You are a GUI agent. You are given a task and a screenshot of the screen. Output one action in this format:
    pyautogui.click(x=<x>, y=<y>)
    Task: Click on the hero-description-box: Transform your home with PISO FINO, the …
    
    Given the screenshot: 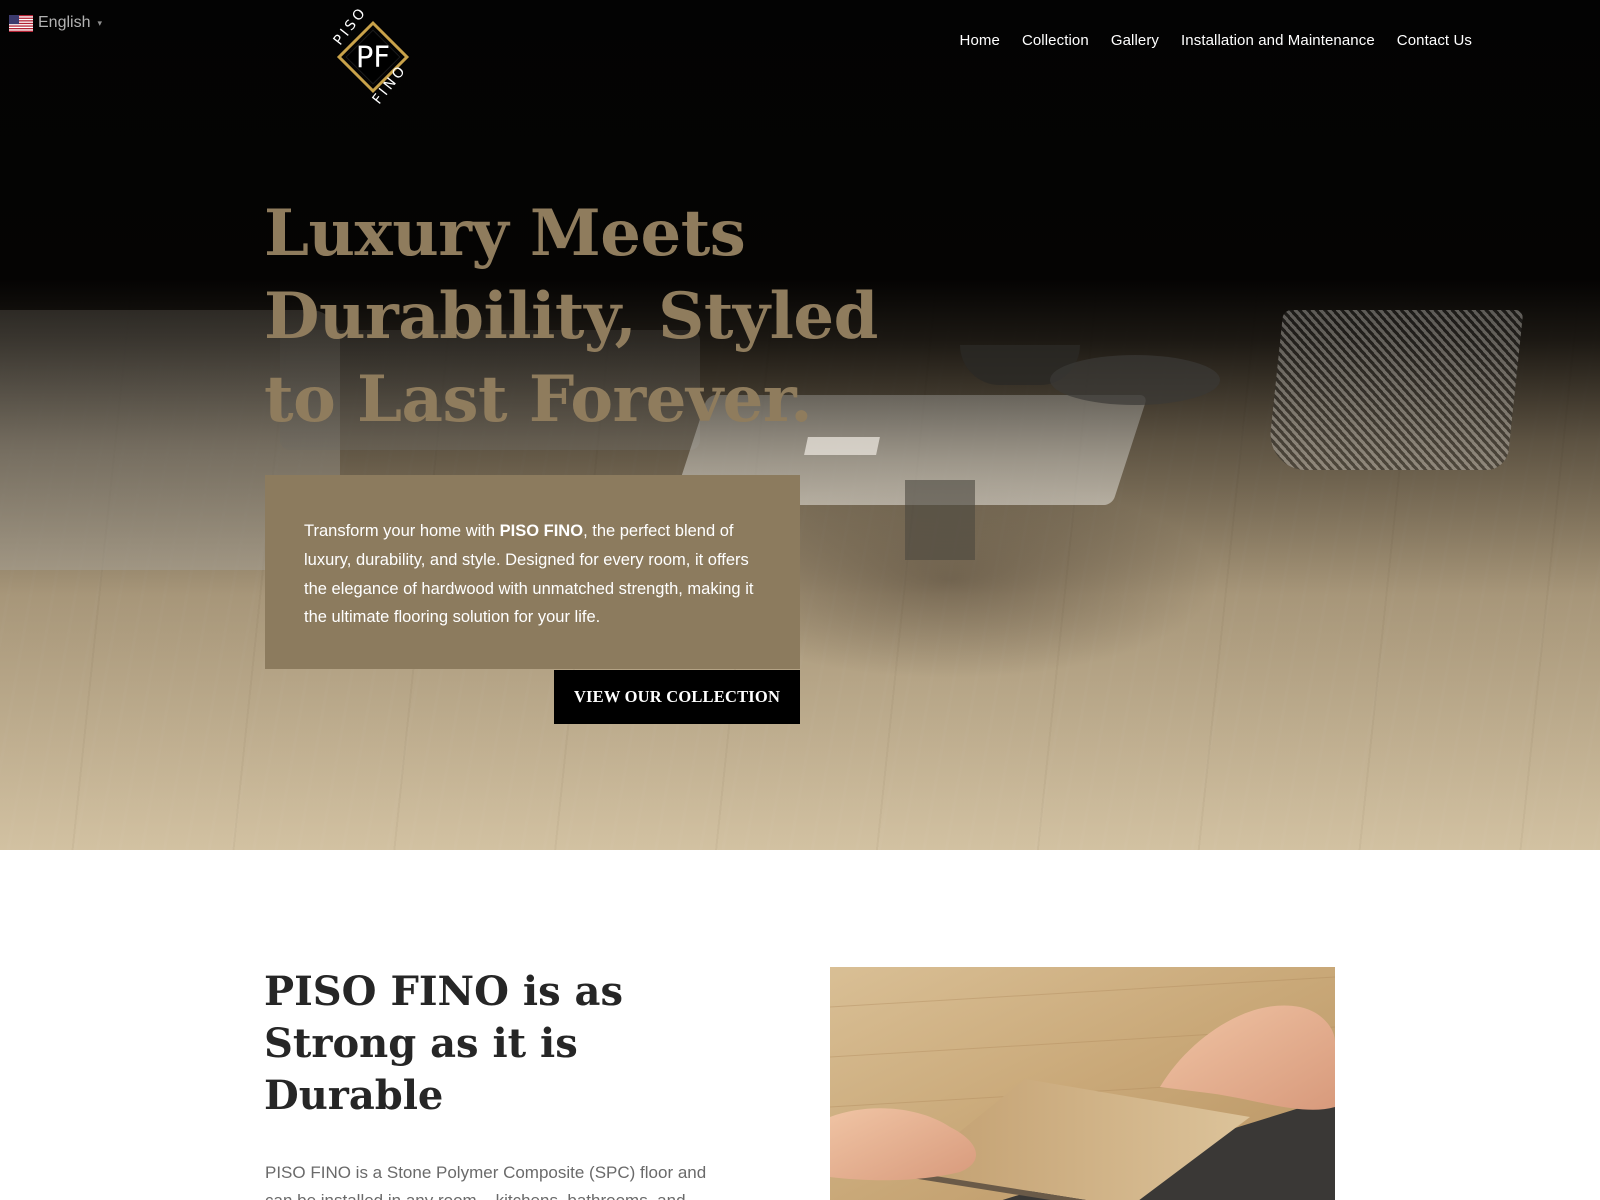 What is the action you would take?
    pyautogui.click(x=532, y=572)
    